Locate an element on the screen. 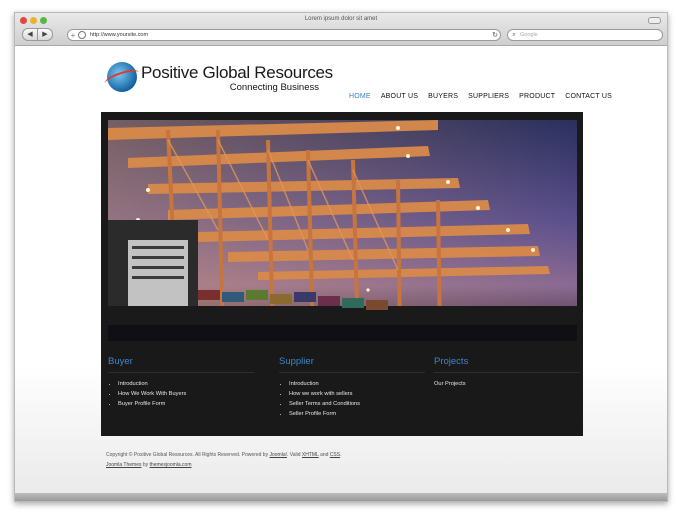 The image size is (684, 516). search-icon: ⌕ is located at coordinates (514, 34).